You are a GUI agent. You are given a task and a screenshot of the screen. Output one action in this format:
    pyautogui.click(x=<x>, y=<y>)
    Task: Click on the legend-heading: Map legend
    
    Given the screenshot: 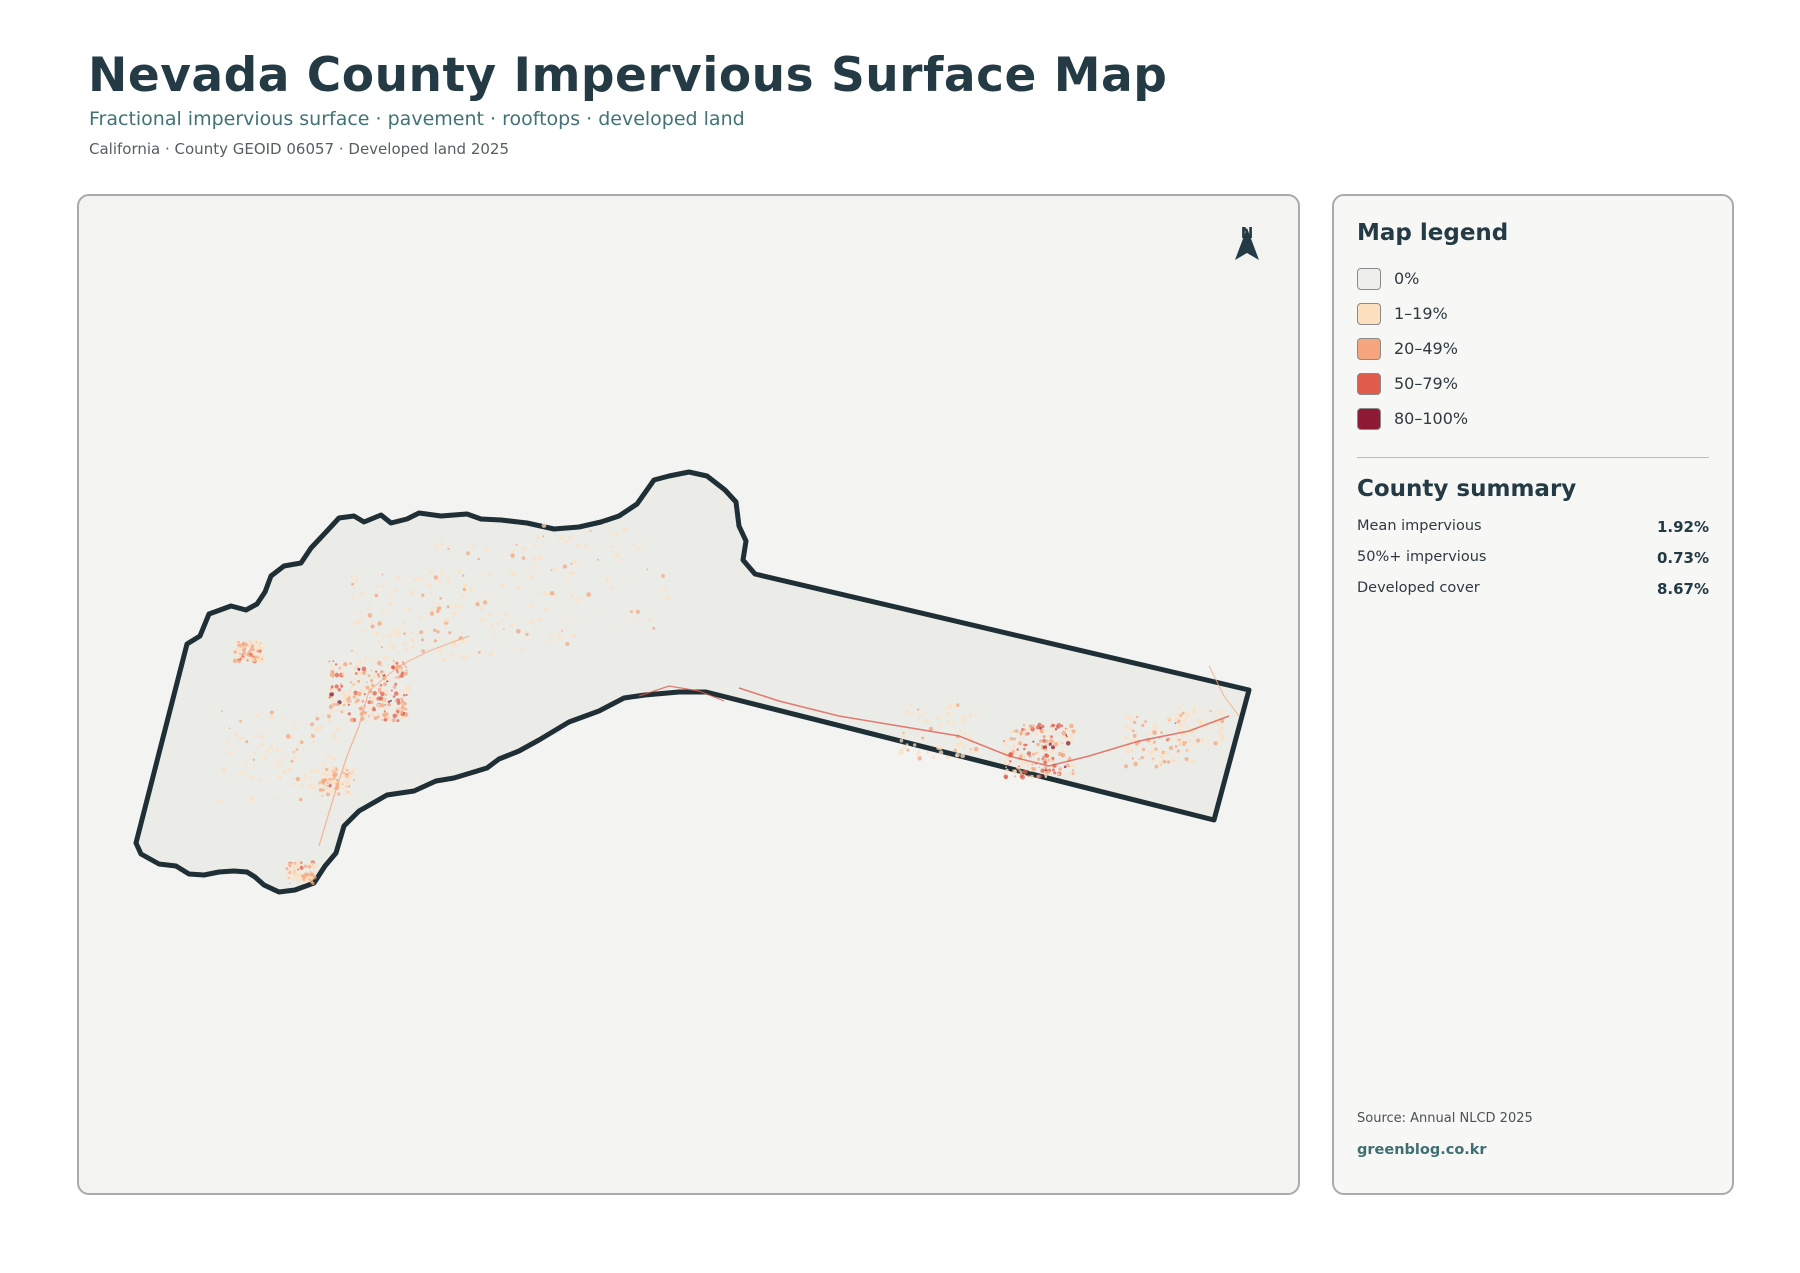 What is the action you would take?
    pyautogui.click(x=1433, y=233)
    